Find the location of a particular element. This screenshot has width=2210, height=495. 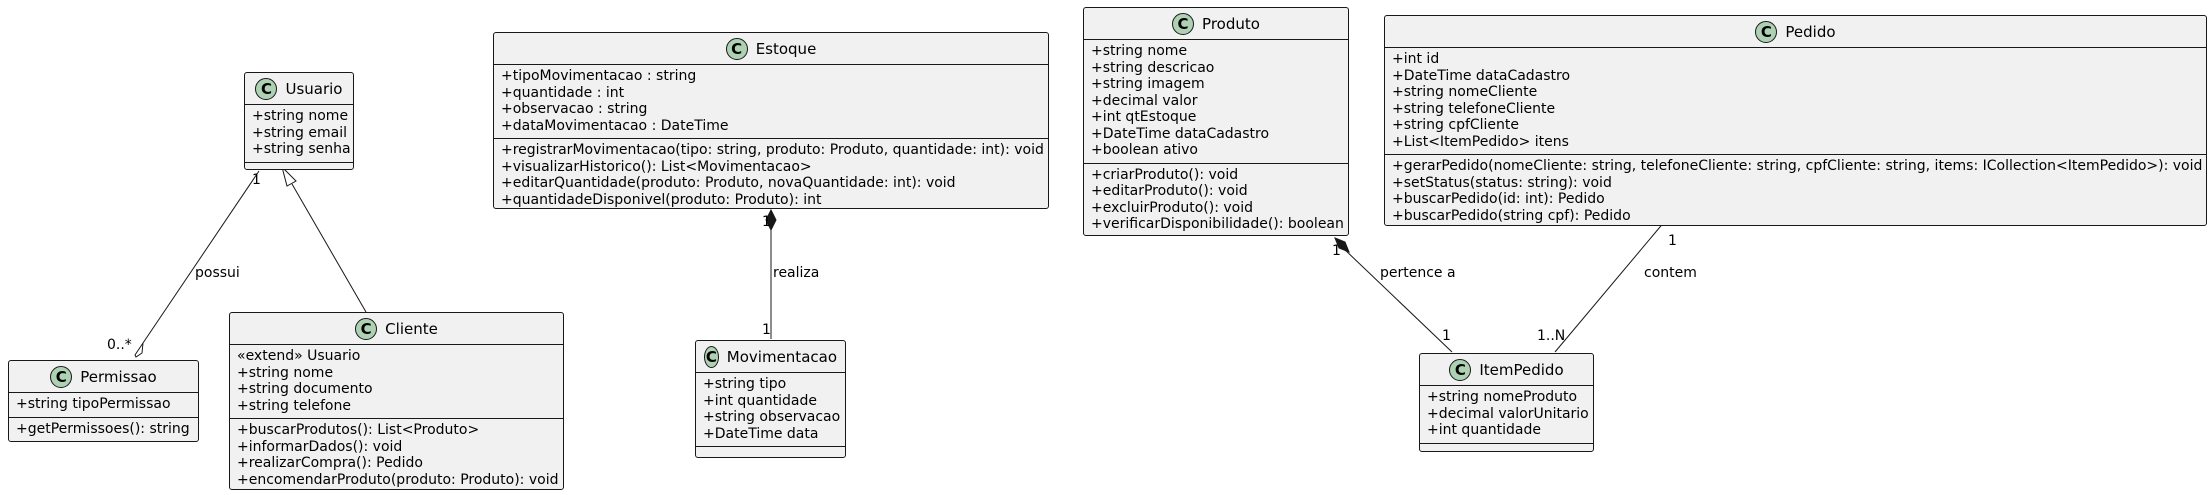

method-row: +verificarDisponibilidade(): boolean is located at coordinates (1217, 224).